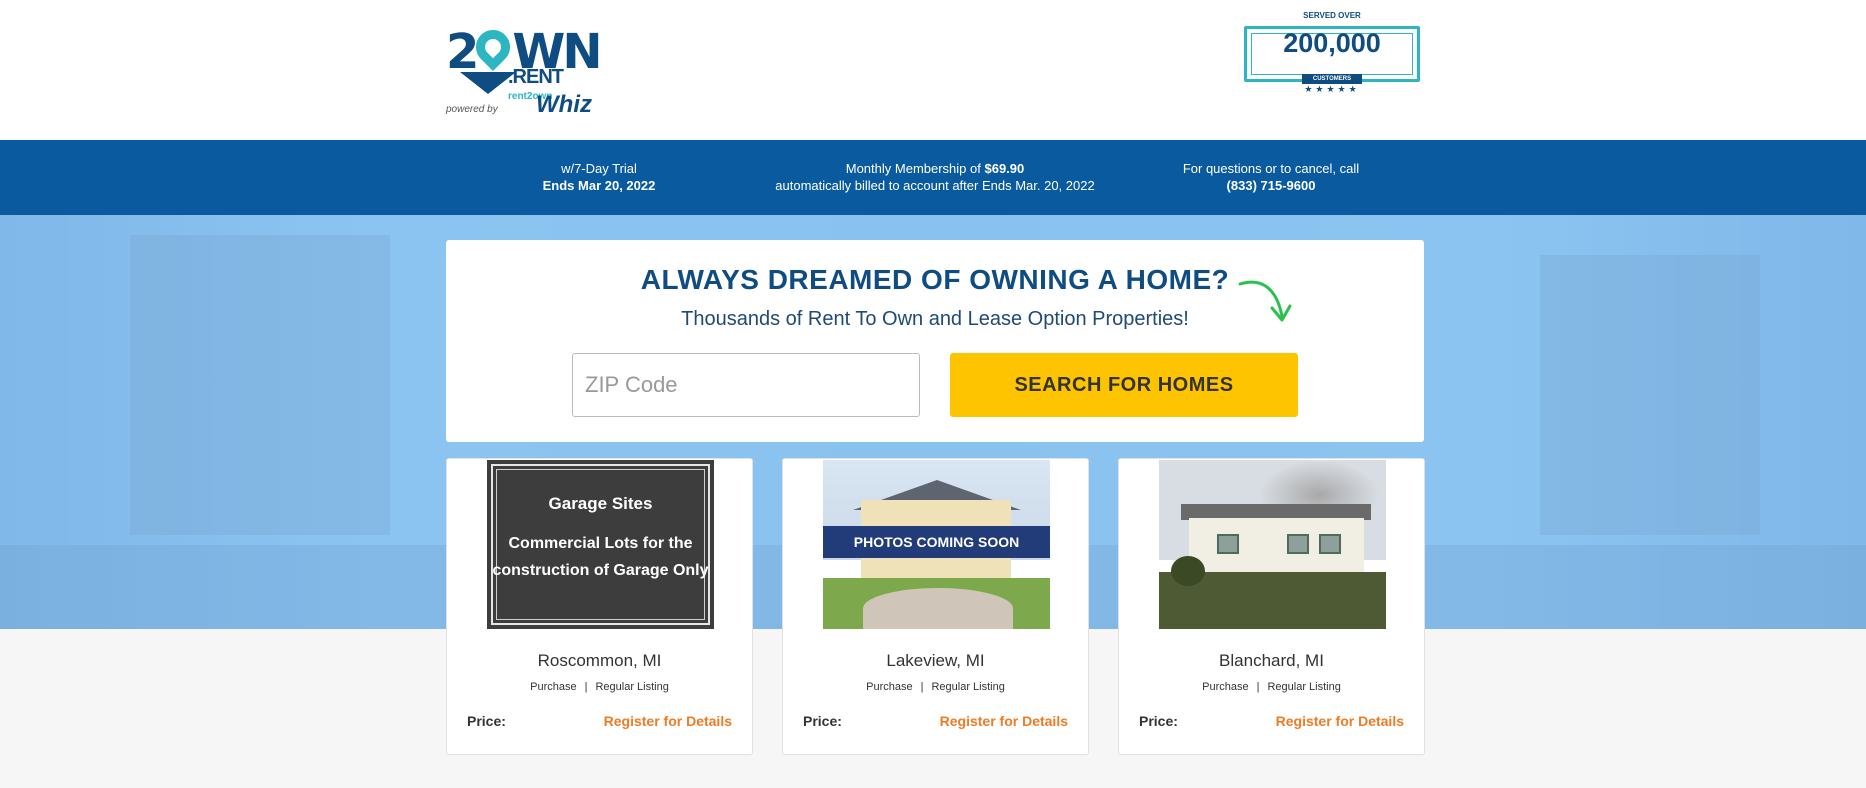 This screenshot has height=788, width=1866. Describe the element at coordinates (1124, 385) in the screenshot. I see `search-for-homes-button: SEARCH FOR HOMES` at that location.